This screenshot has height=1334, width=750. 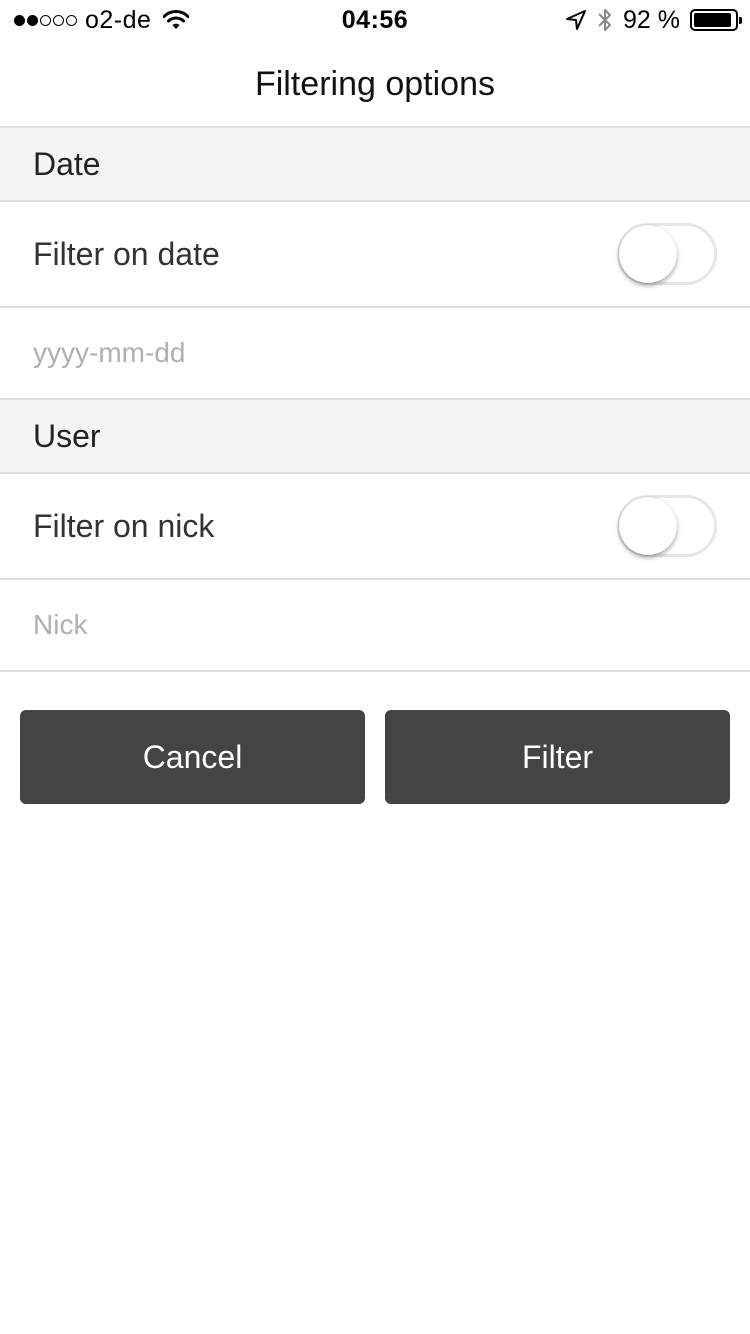 What do you see at coordinates (557, 757) in the screenshot?
I see `filter-button: Filter` at bounding box center [557, 757].